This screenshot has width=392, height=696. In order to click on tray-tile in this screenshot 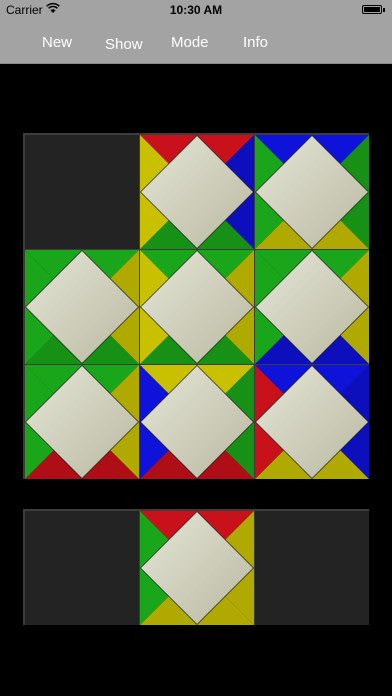, I will do `click(197, 568)`.